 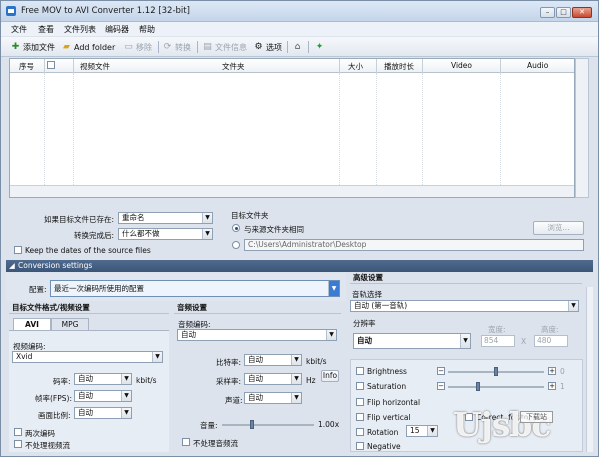 What do you see at coordinates (257, 335) in the screenshot?
I see `audio-codec-select: 自动 ▼` at bounding box center [257, 335].